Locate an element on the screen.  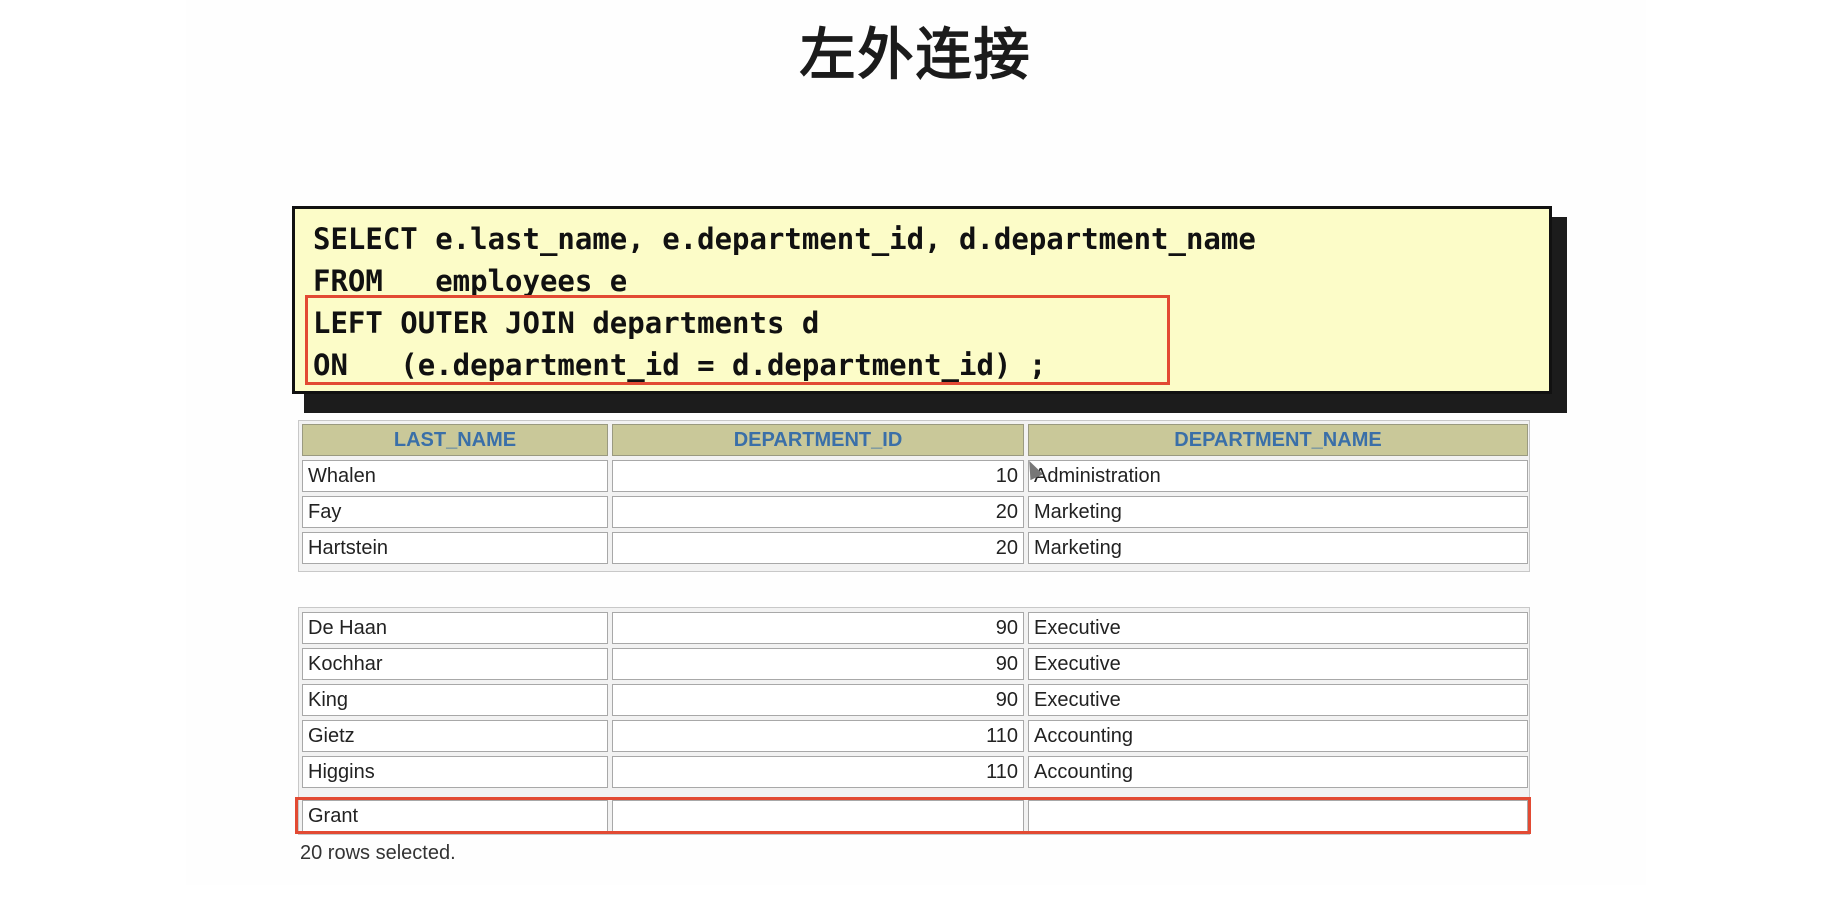
sql-line-from: FROM employees e is located at coordinates (470, 281).